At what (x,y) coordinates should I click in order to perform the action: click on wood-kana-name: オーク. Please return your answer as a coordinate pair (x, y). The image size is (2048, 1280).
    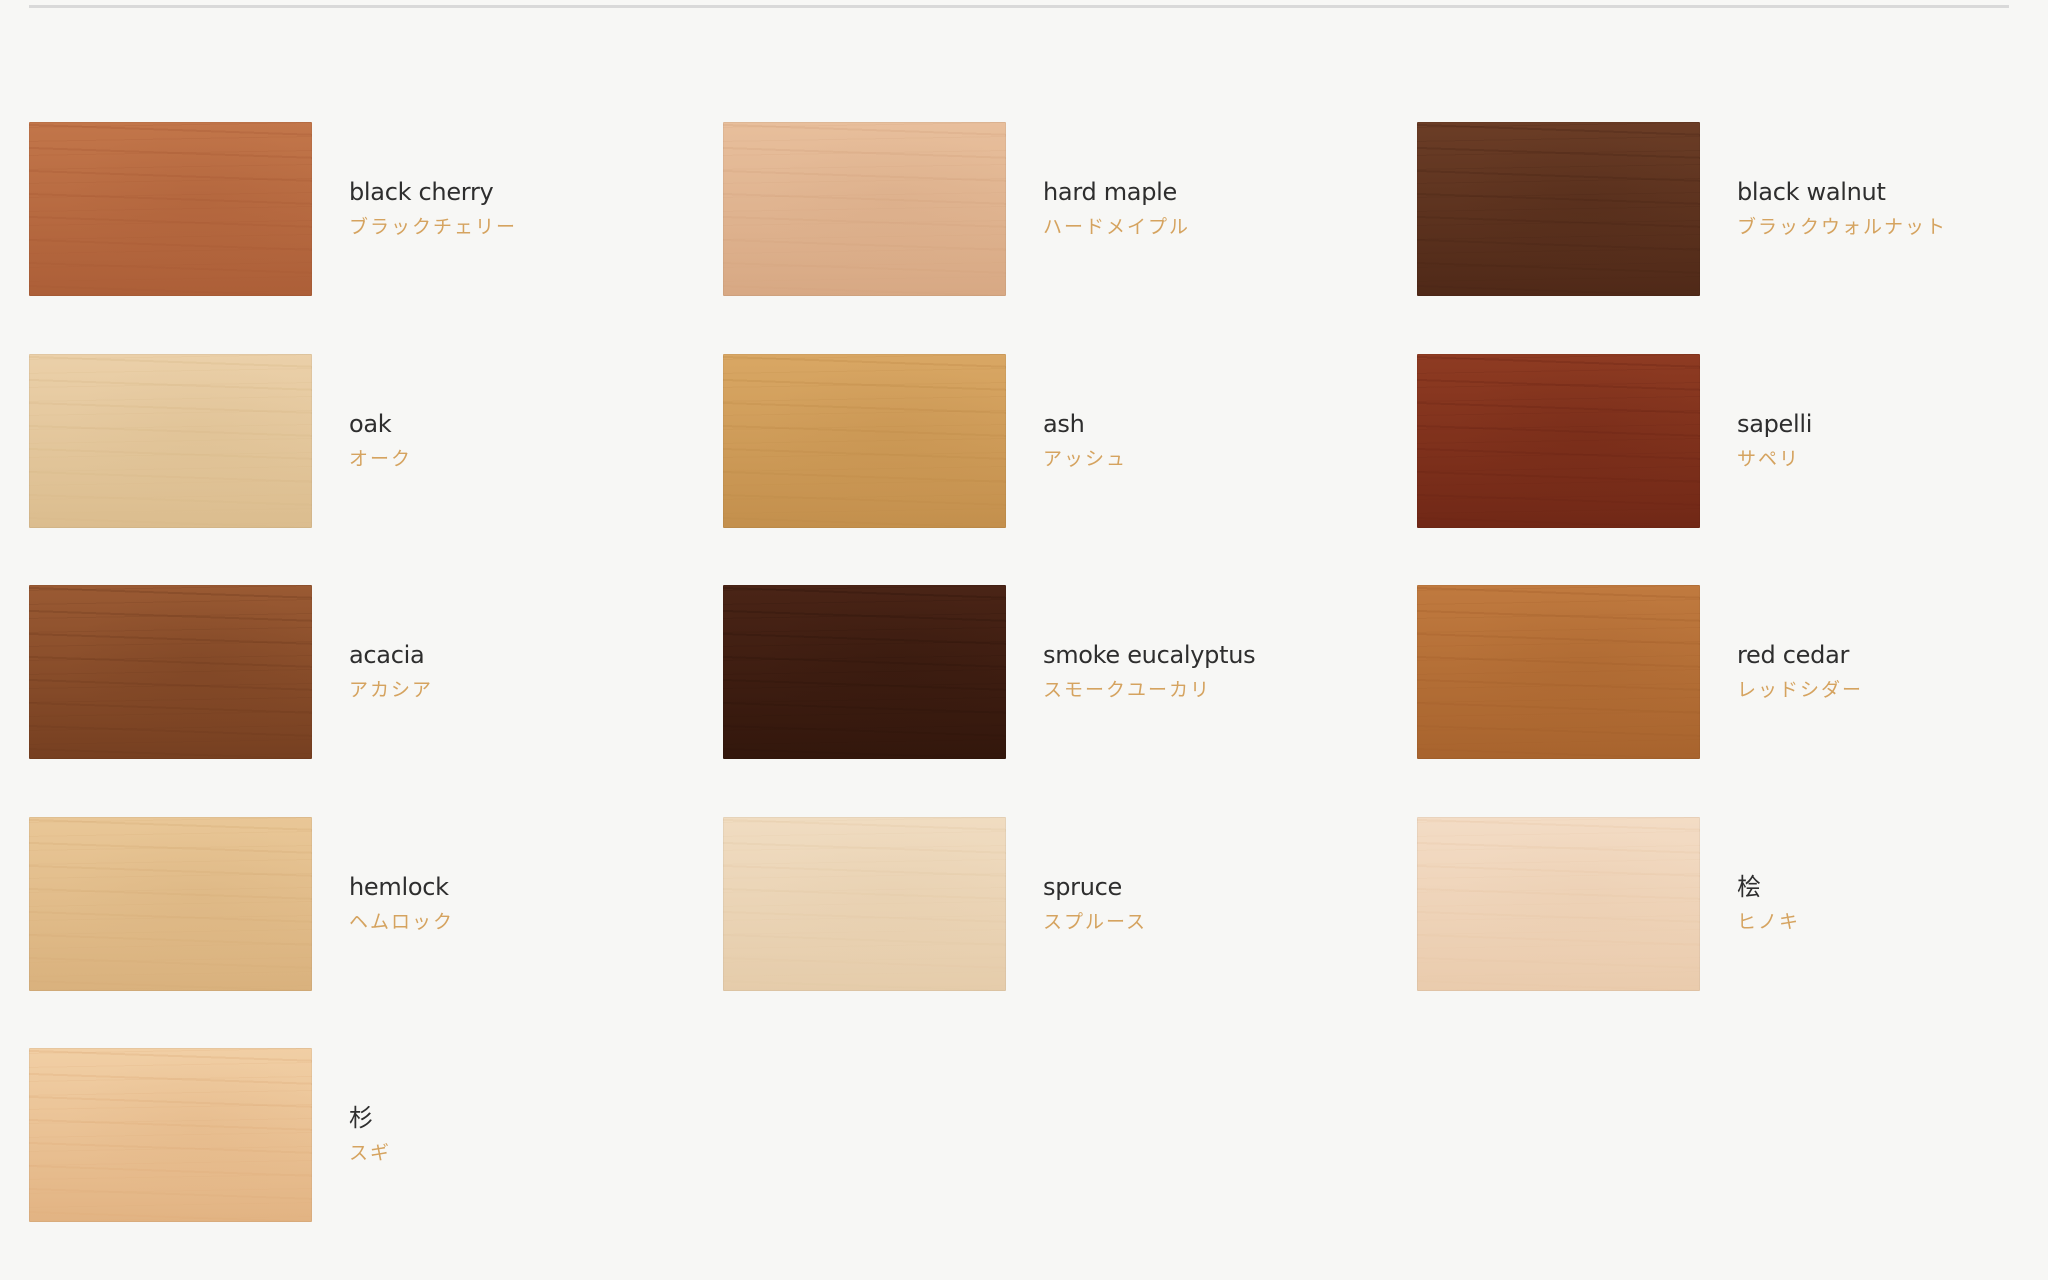
    Looking at the image, I should click on (381, 458).